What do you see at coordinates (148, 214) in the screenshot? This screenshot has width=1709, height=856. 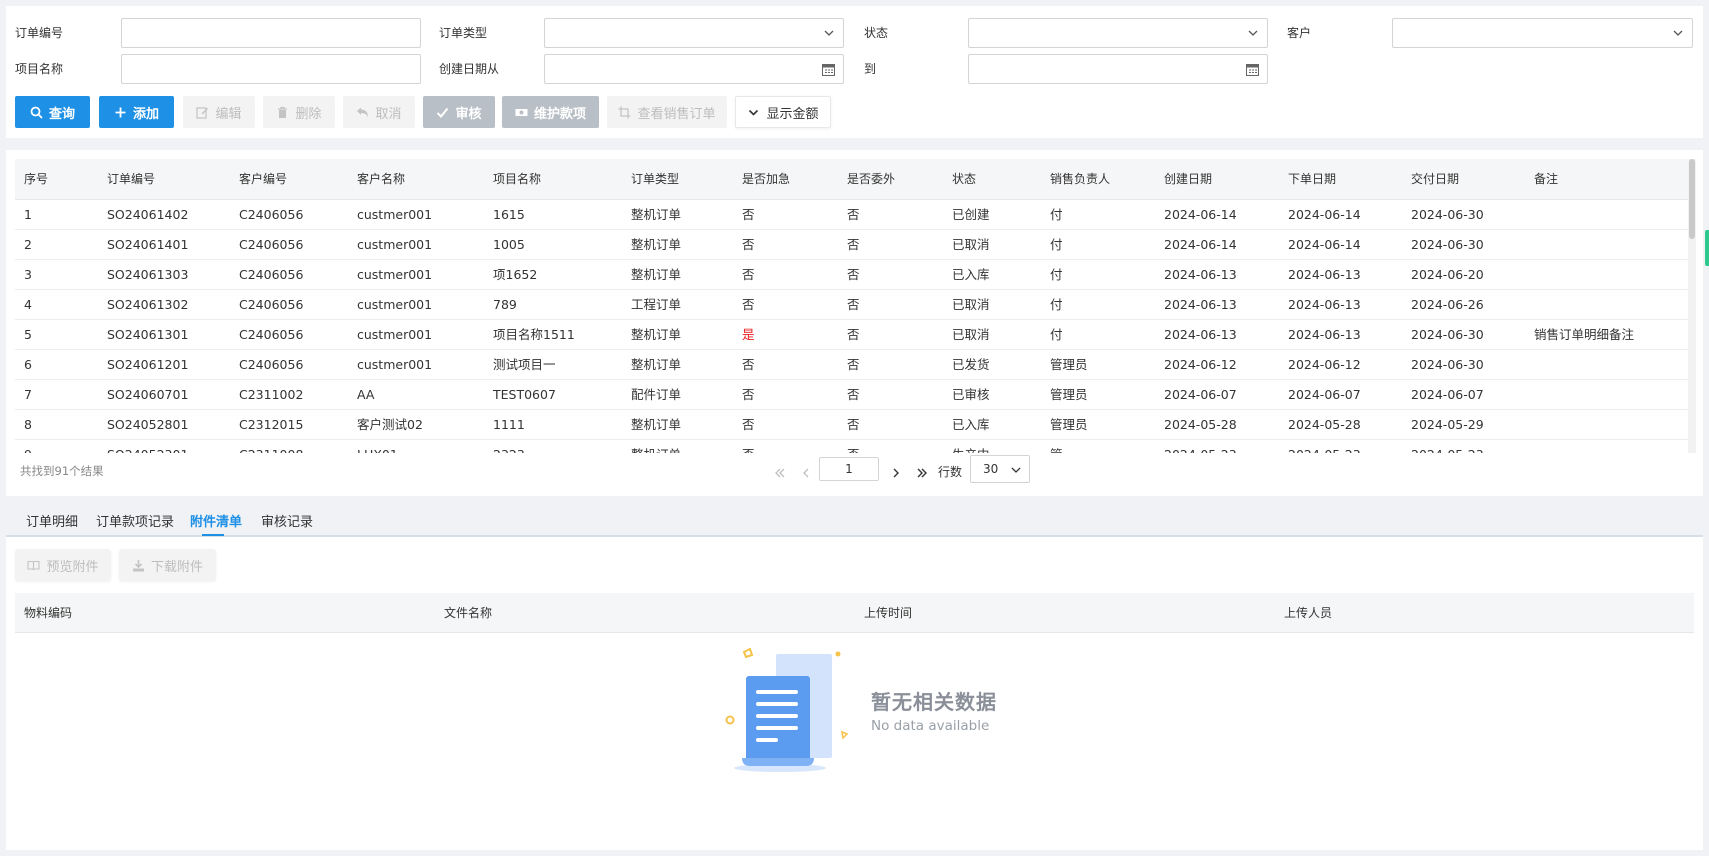 I see `cell-order-no: SO24061402` at bounding box center [148, 214].